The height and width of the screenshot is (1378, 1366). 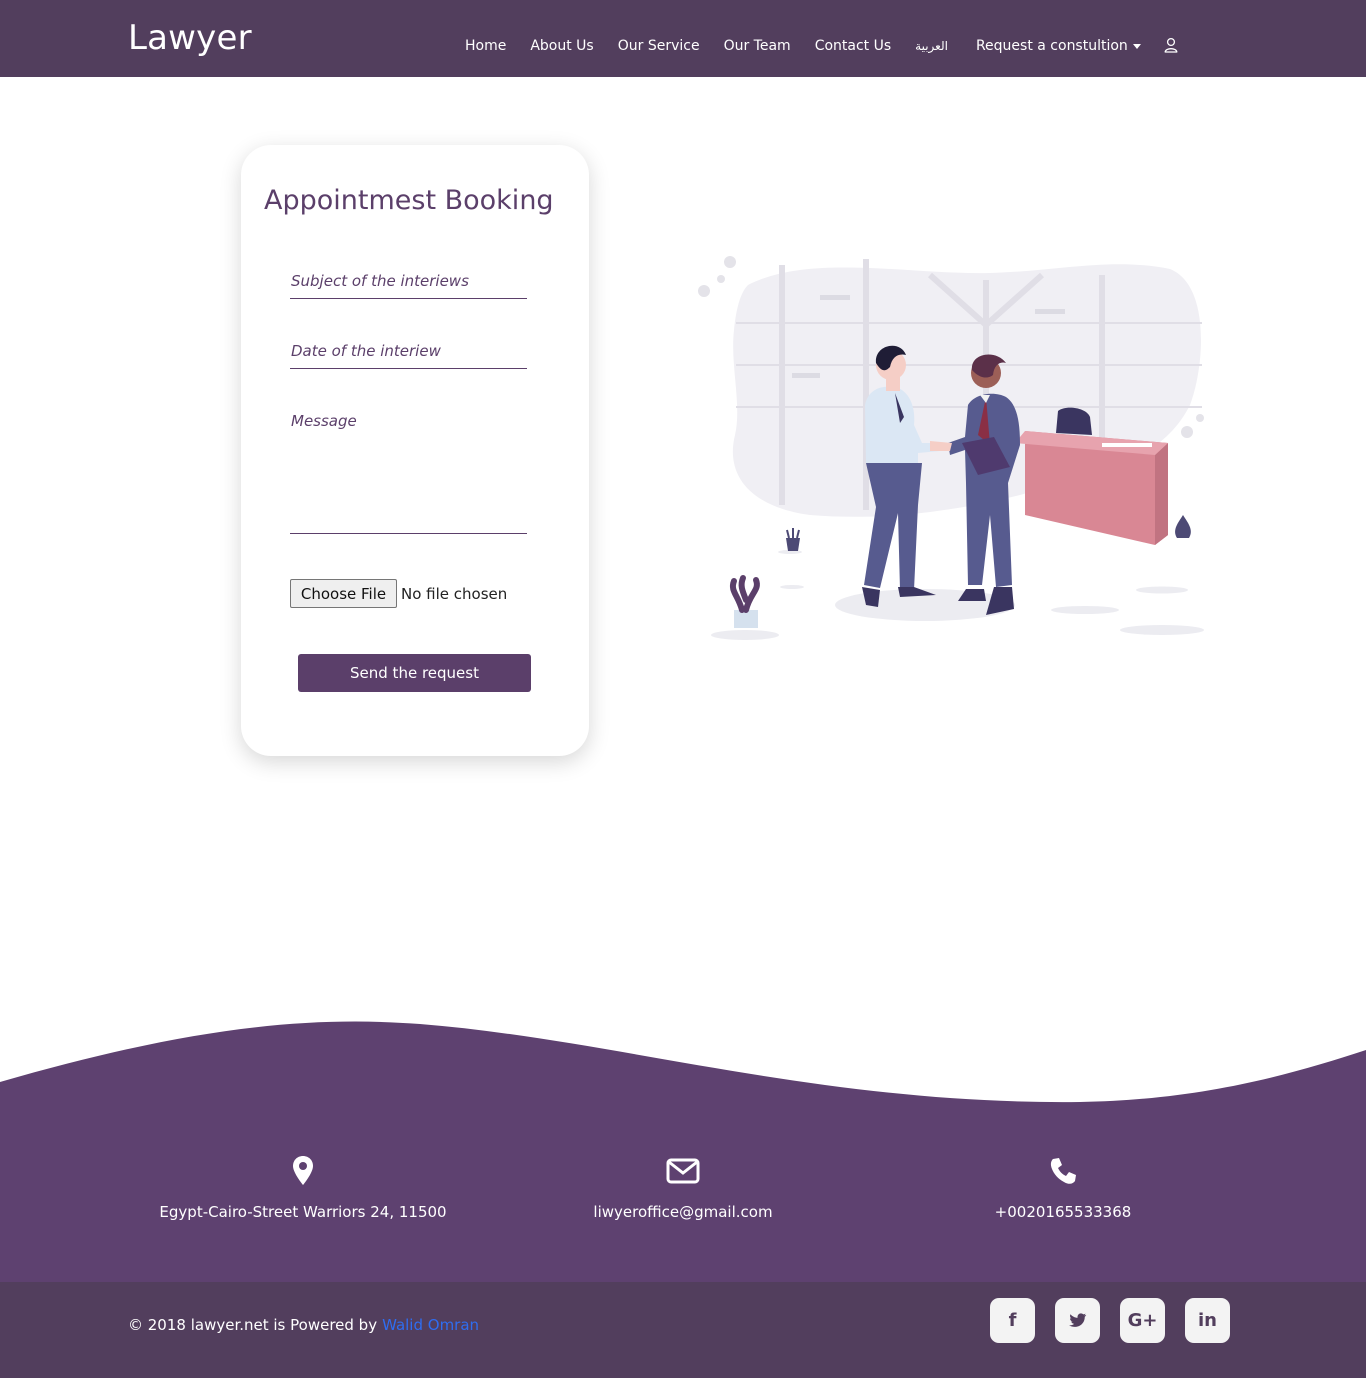 What do you see at coordinates (683, 1212) in the screenshot?
I see `email-text: liwyeroffice@gmail.com` at bounding box center [683, 1212].